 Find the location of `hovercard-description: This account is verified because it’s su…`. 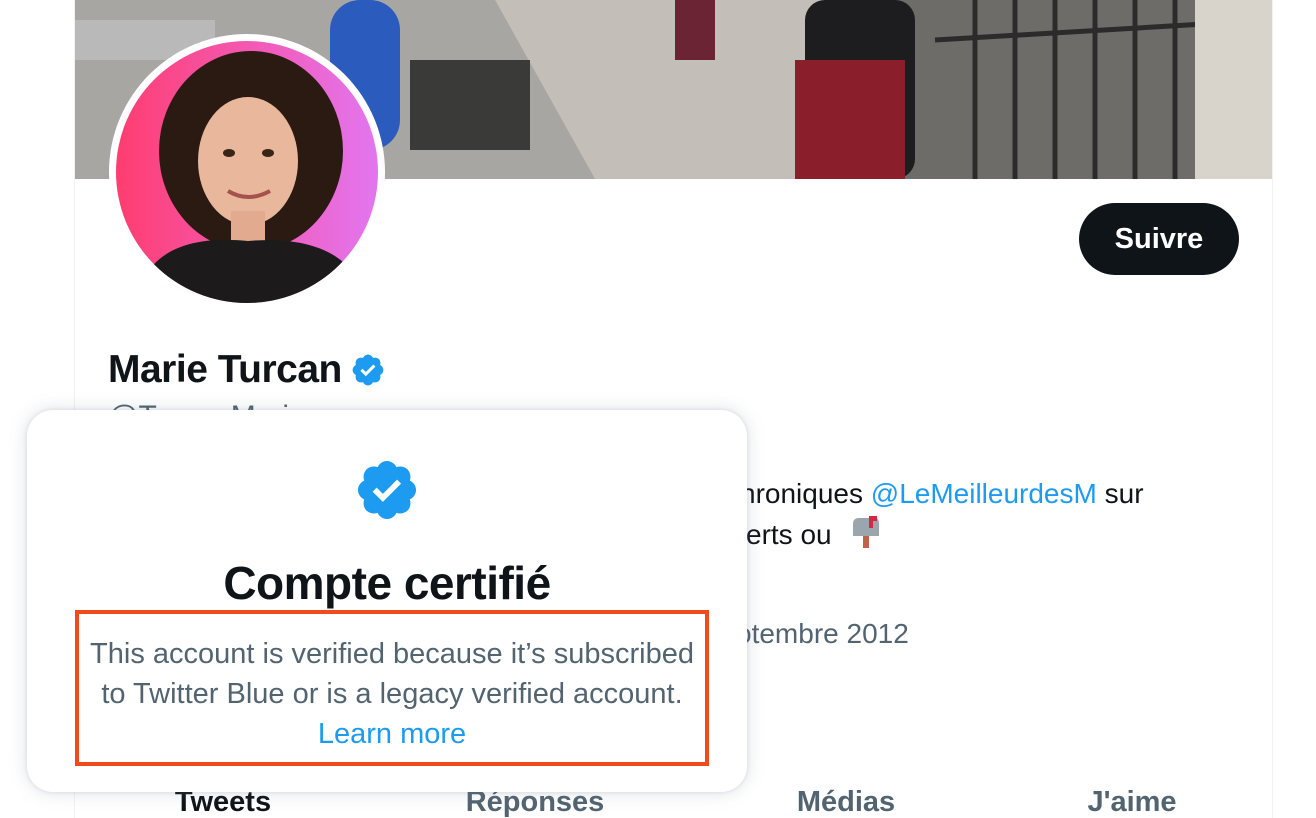

hovercard-description: This account is verified because it’s su… is located at coordinates (392, 694).